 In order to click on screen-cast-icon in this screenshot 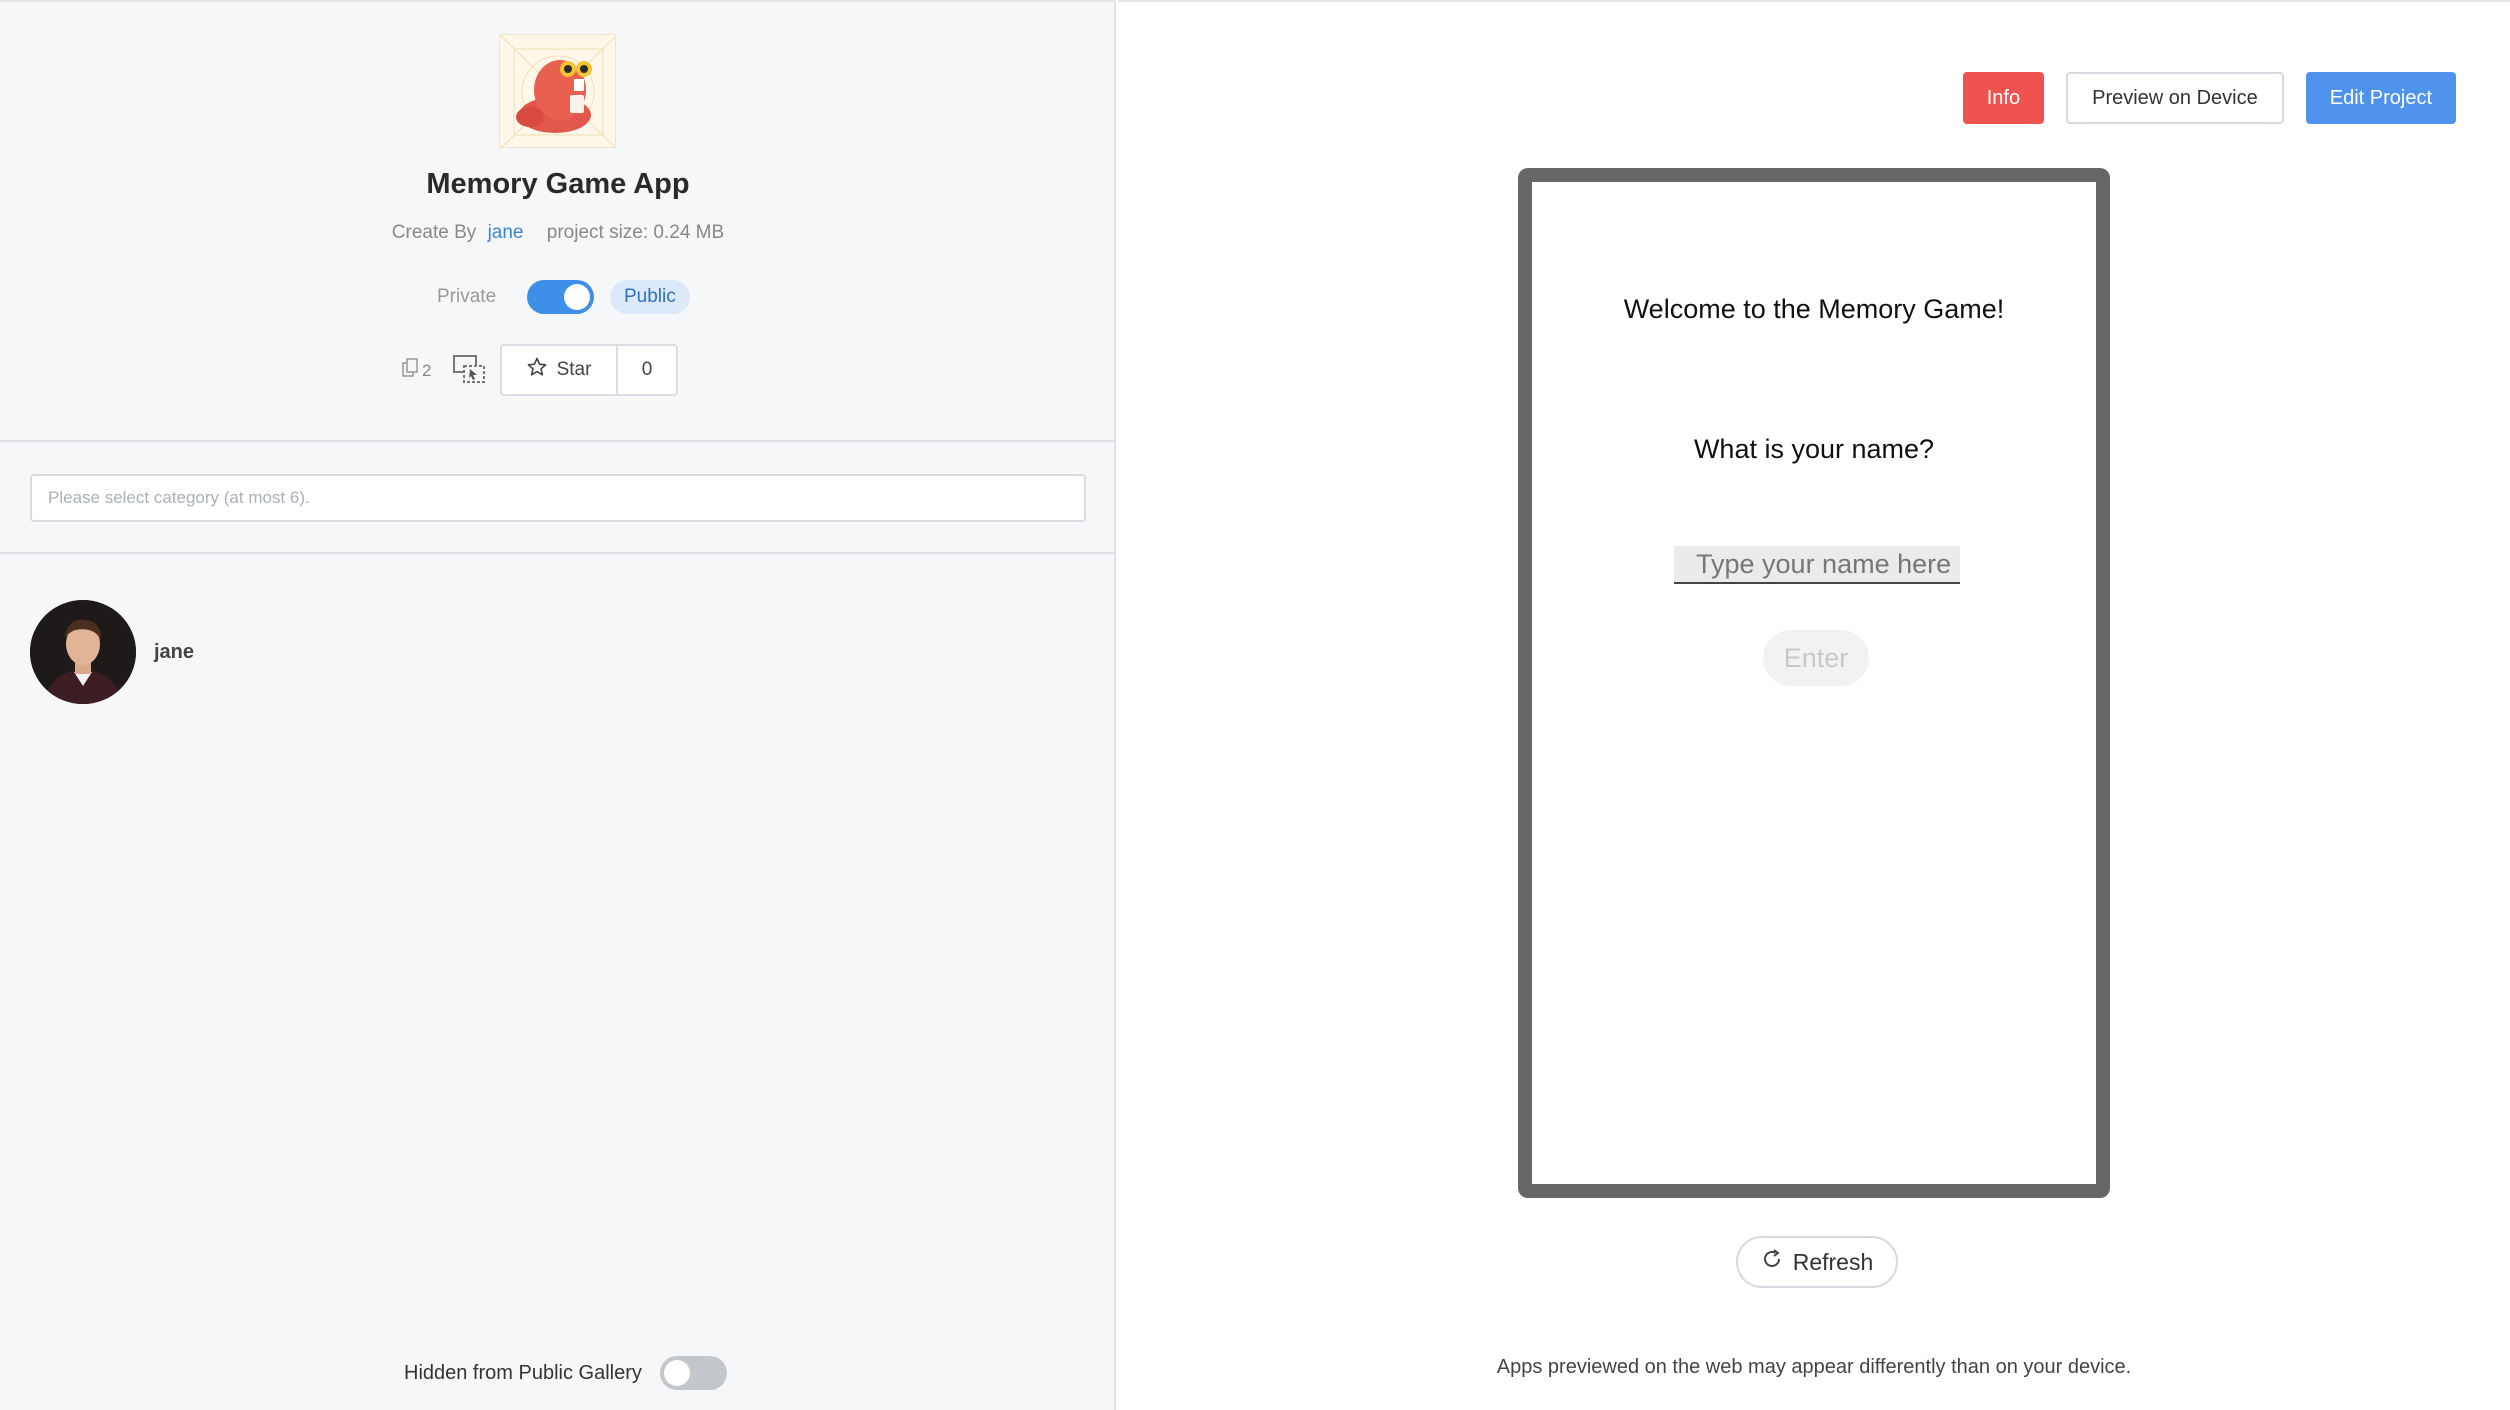, I will do `click(469, 370)`.